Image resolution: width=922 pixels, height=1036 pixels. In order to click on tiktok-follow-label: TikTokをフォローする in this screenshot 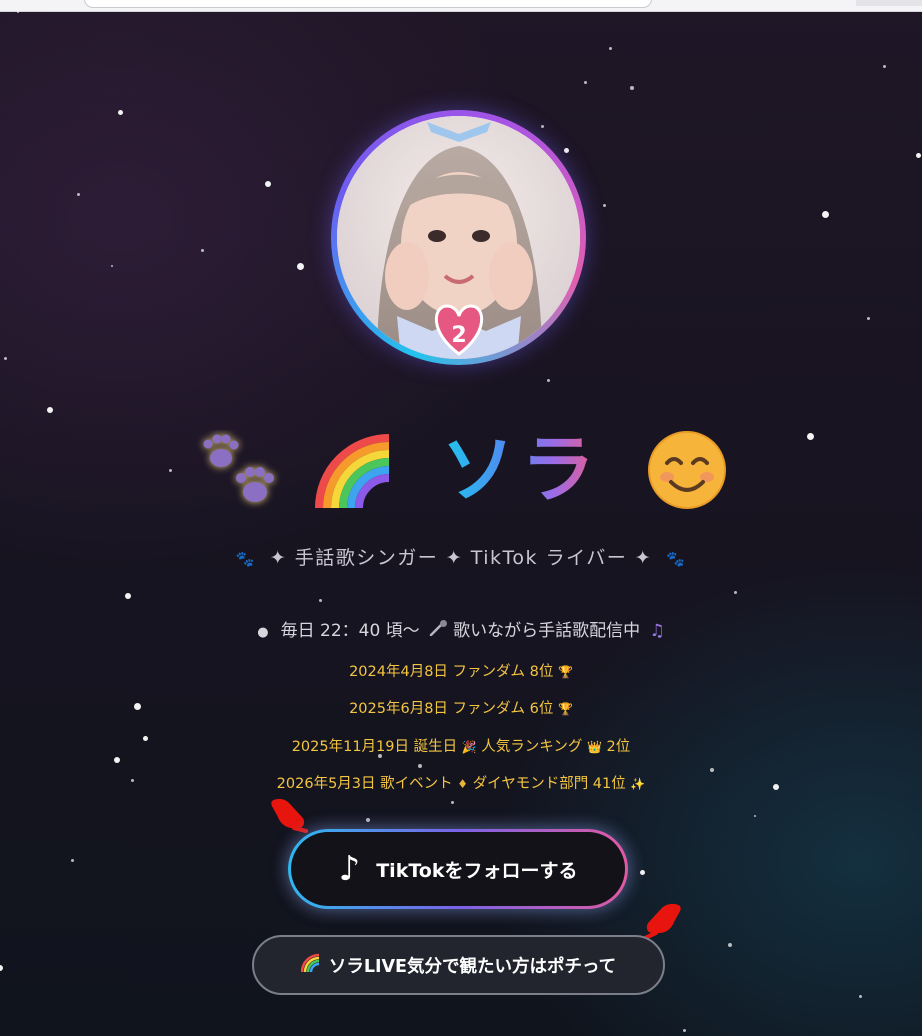, I will do `click(477, 870)`.